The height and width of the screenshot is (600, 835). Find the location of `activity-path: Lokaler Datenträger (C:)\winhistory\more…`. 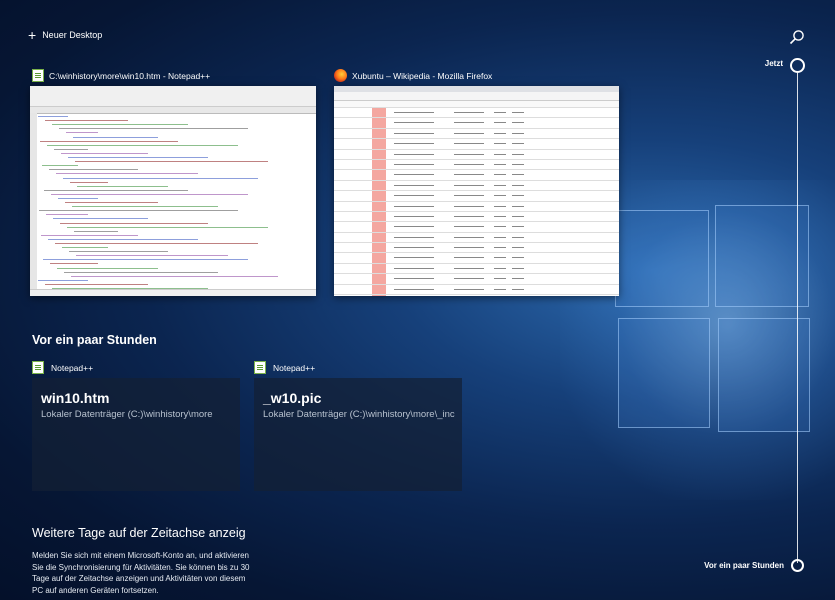

activity-path: Lokaler Datenträger (C:)\winhistory\more… is located at coordinates (359, 414).